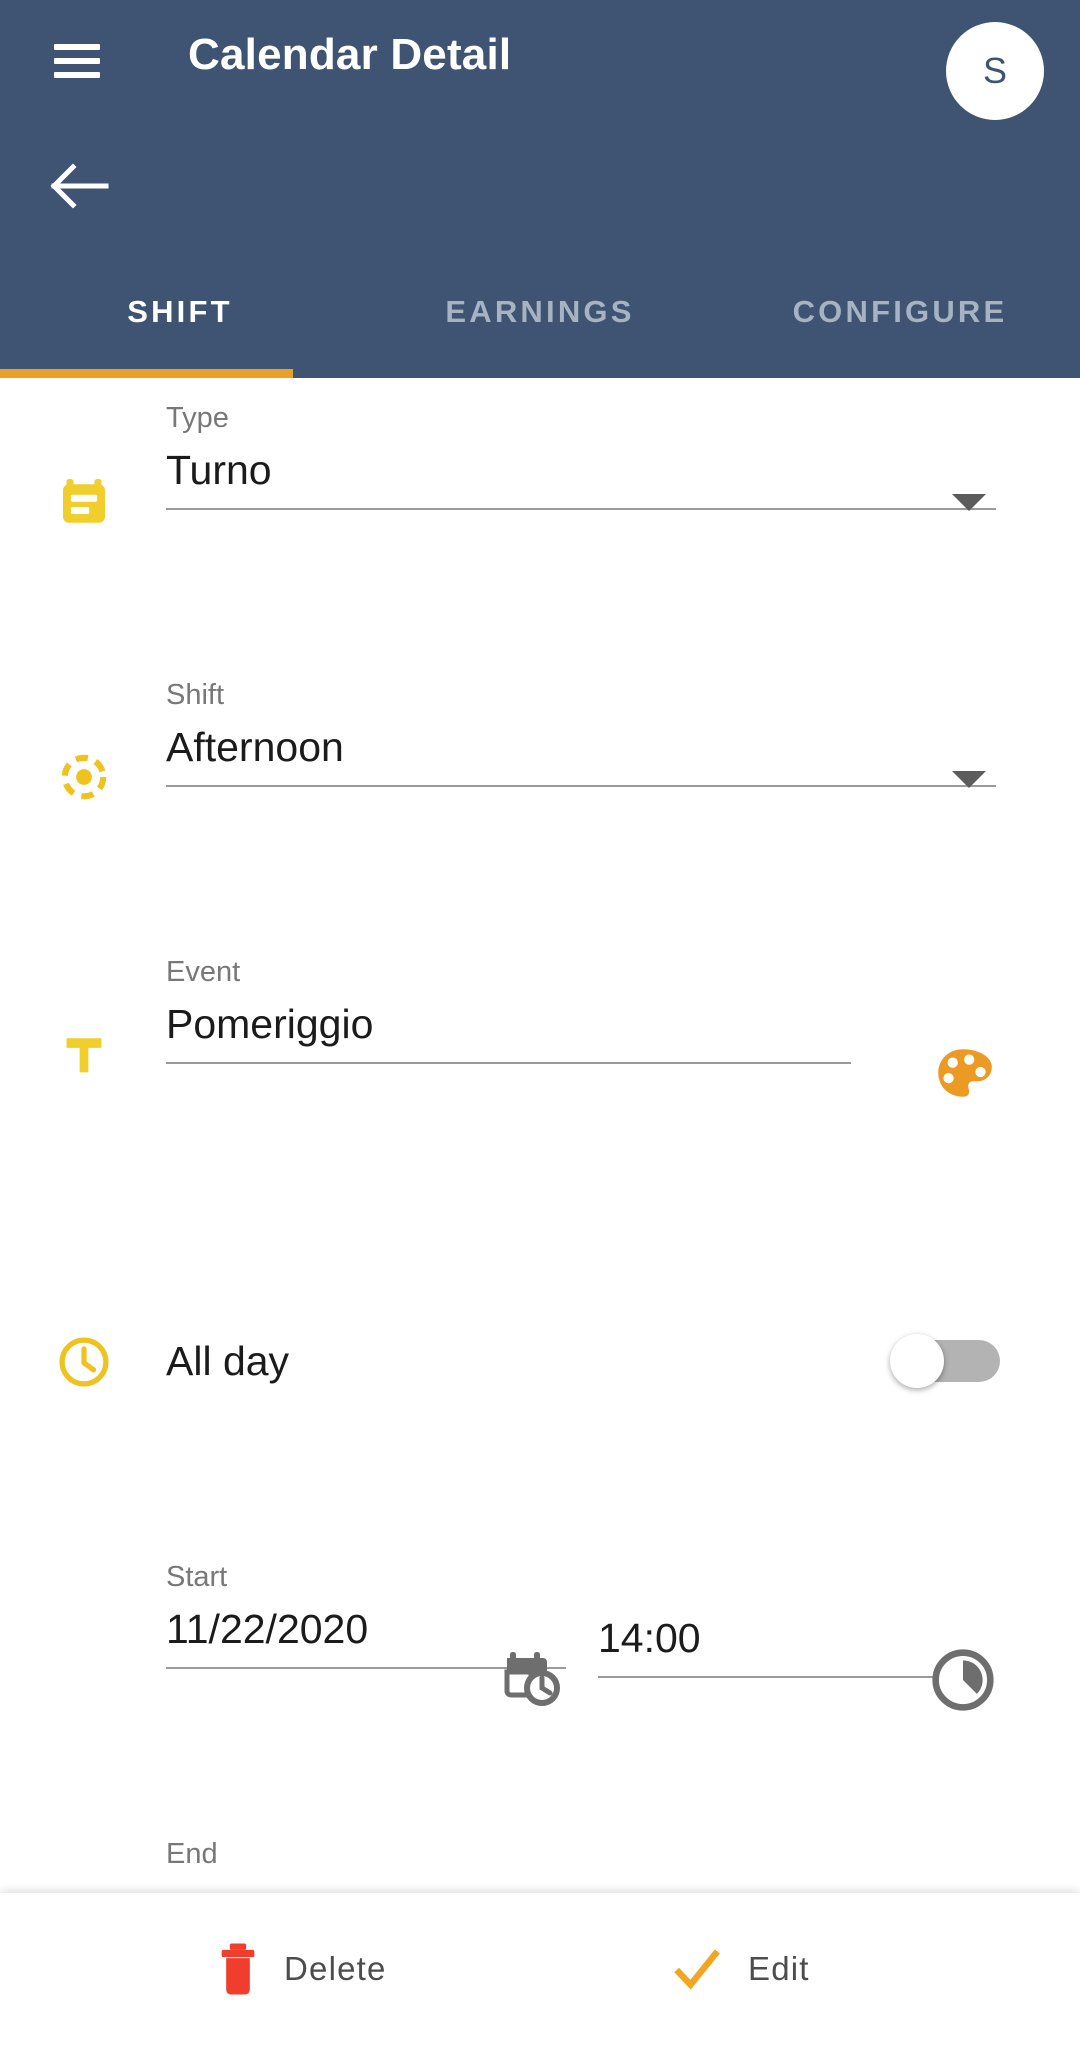 The height and width of the screenshot is (2045, 1080). What do you see at coordinates (238, 1969) in the screenshot?
I see `trash-icon` at bounding box center [238, 1969].